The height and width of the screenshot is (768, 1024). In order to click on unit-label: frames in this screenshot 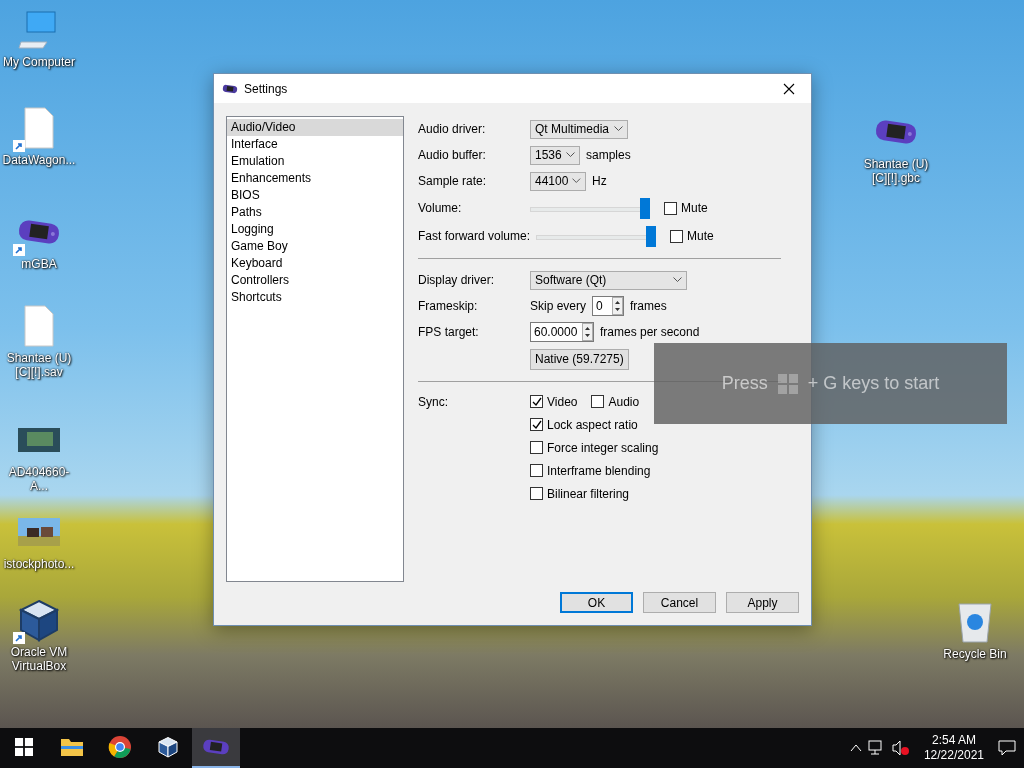, I will do `click(648, 306)`.